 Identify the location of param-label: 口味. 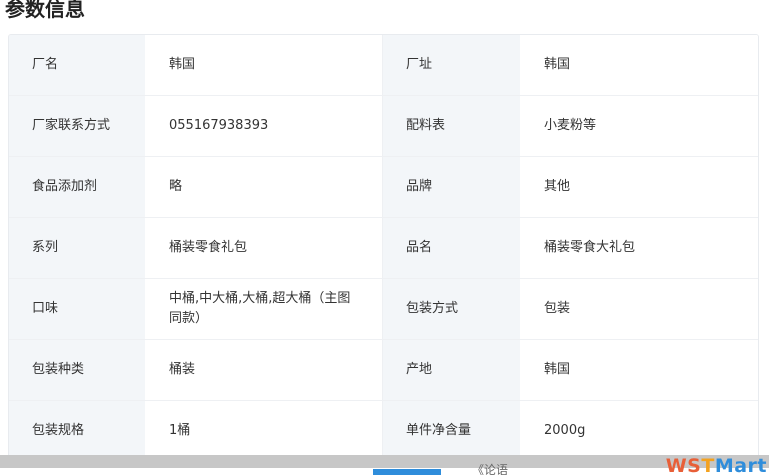
(77, 309).